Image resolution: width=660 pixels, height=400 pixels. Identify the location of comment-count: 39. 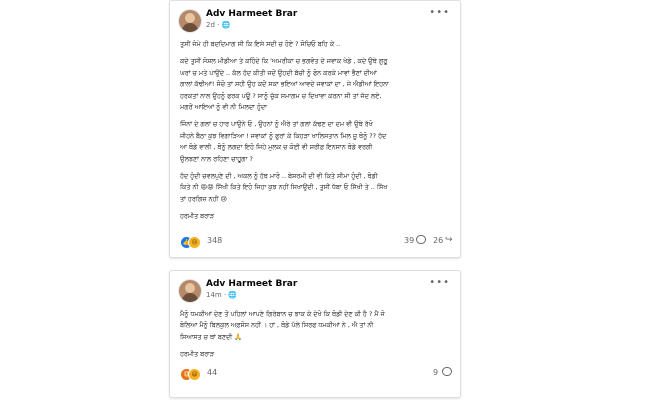
(409, 240).